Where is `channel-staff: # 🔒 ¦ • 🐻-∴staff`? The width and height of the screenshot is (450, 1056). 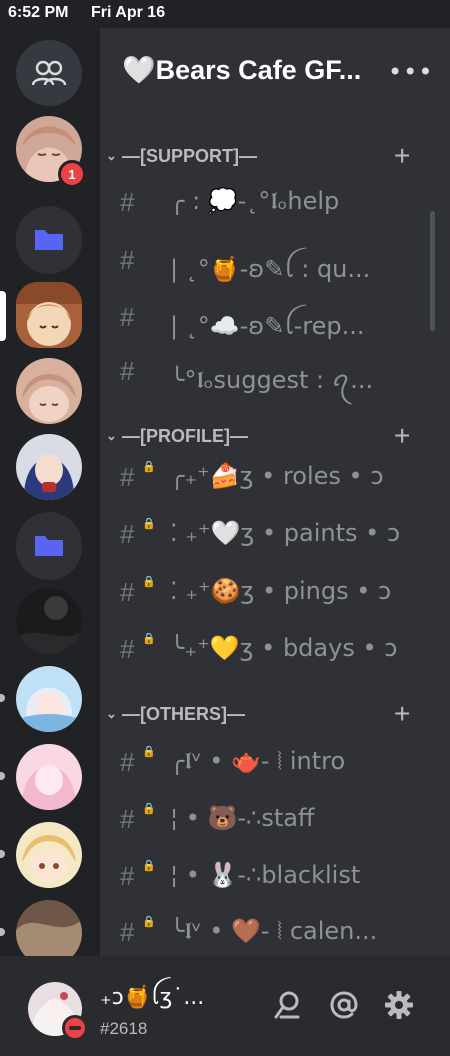
channel-staff: # 🔒 ¦ • 🐻-∴staff is located at coordinates (270, 820).